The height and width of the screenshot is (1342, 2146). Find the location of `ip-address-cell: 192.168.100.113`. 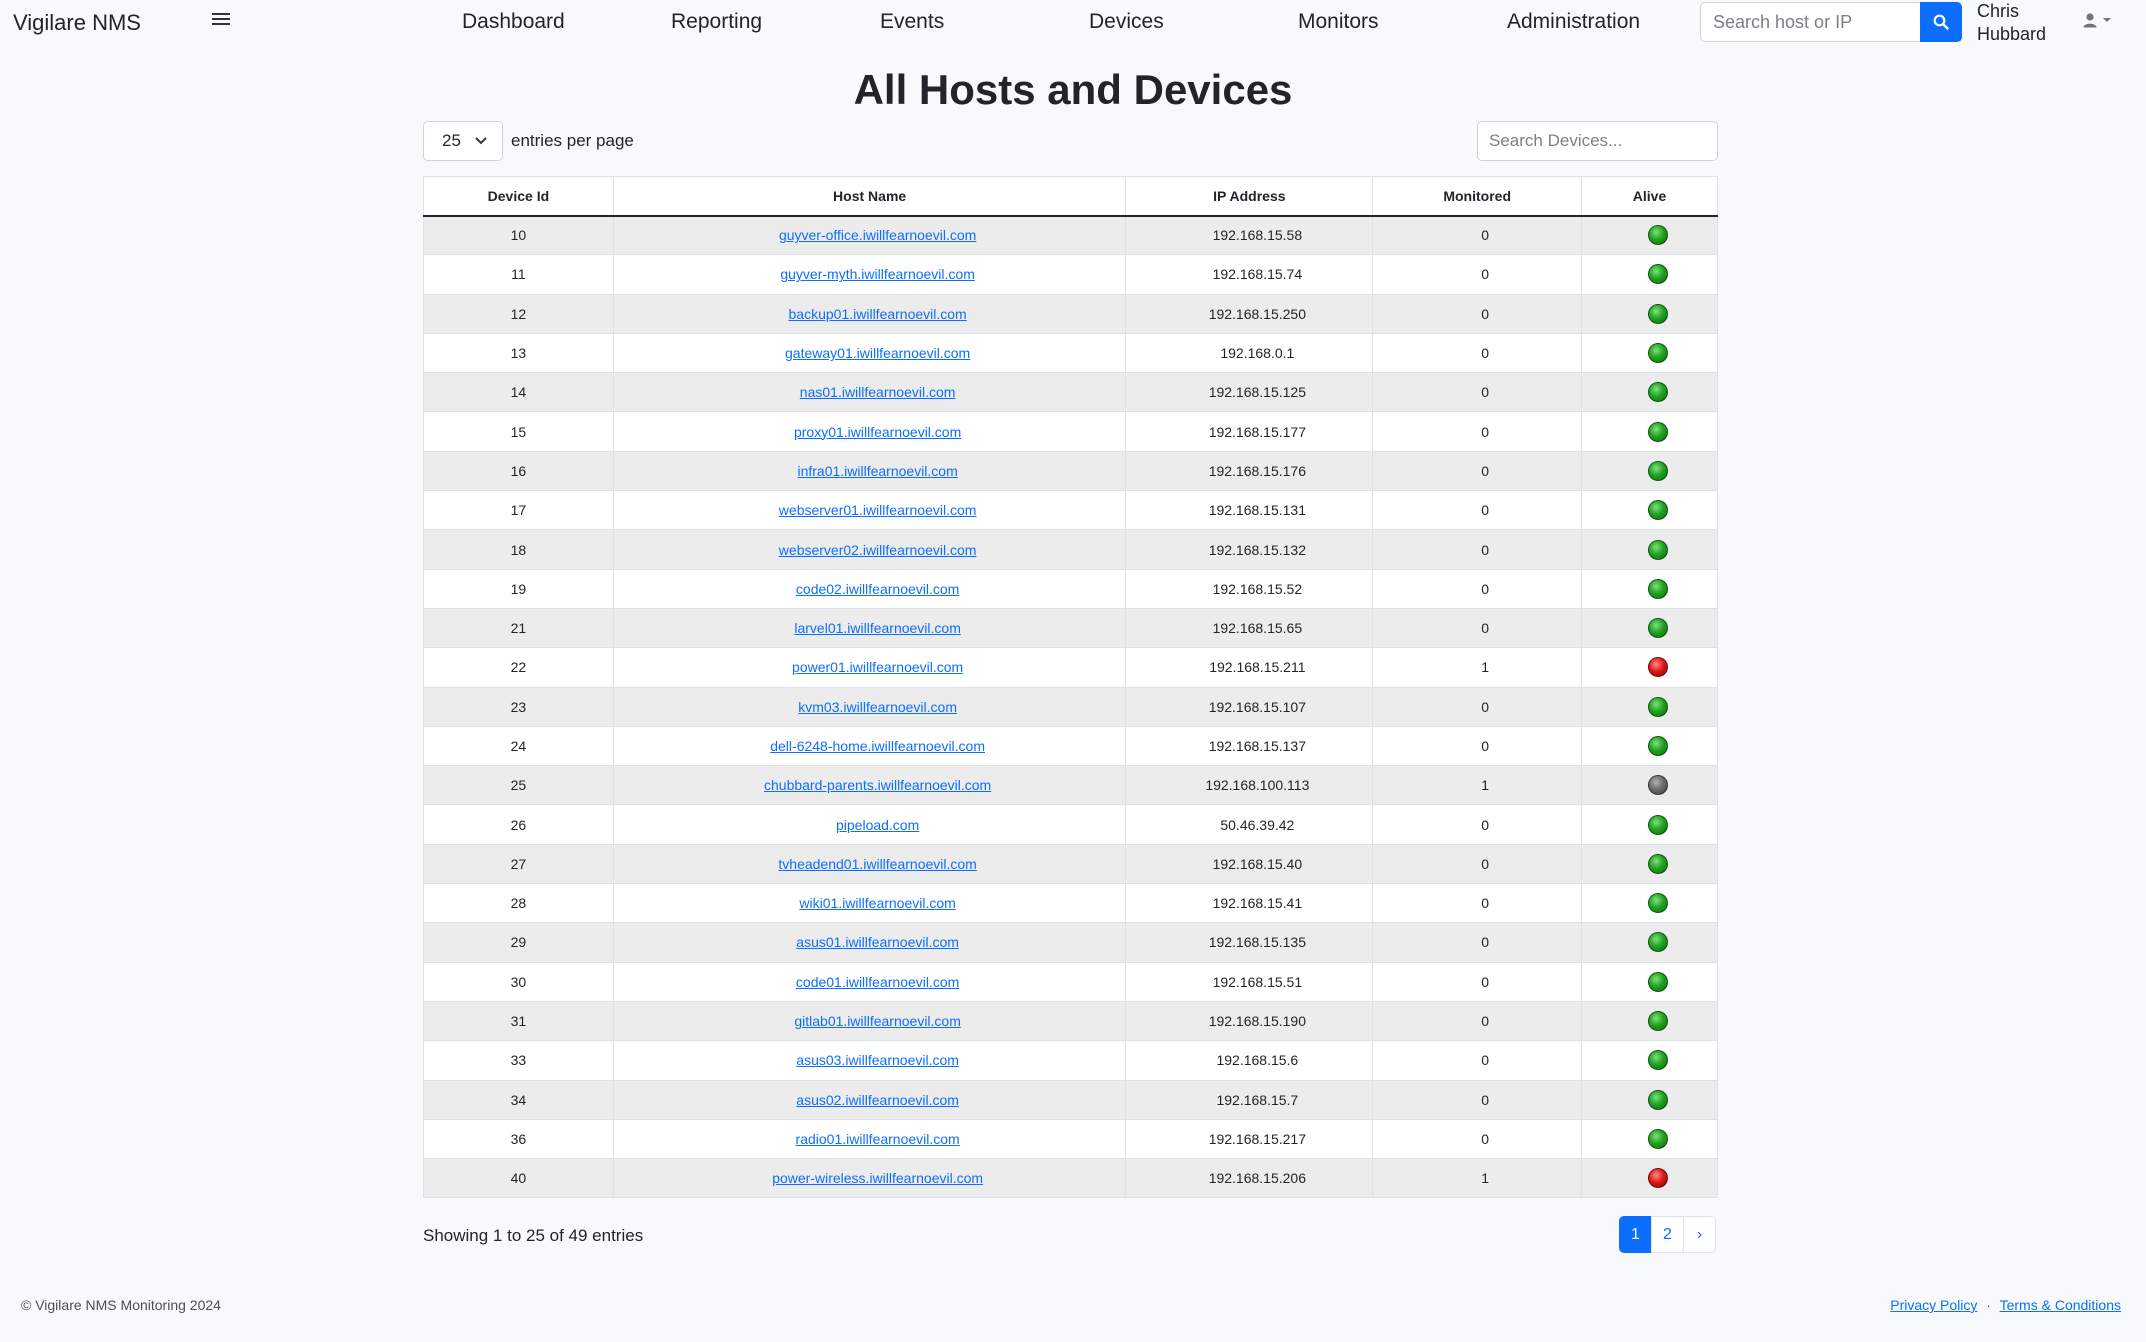

ip-address-cell: 192.168.100.113 is located at coordinates (1249, 785).